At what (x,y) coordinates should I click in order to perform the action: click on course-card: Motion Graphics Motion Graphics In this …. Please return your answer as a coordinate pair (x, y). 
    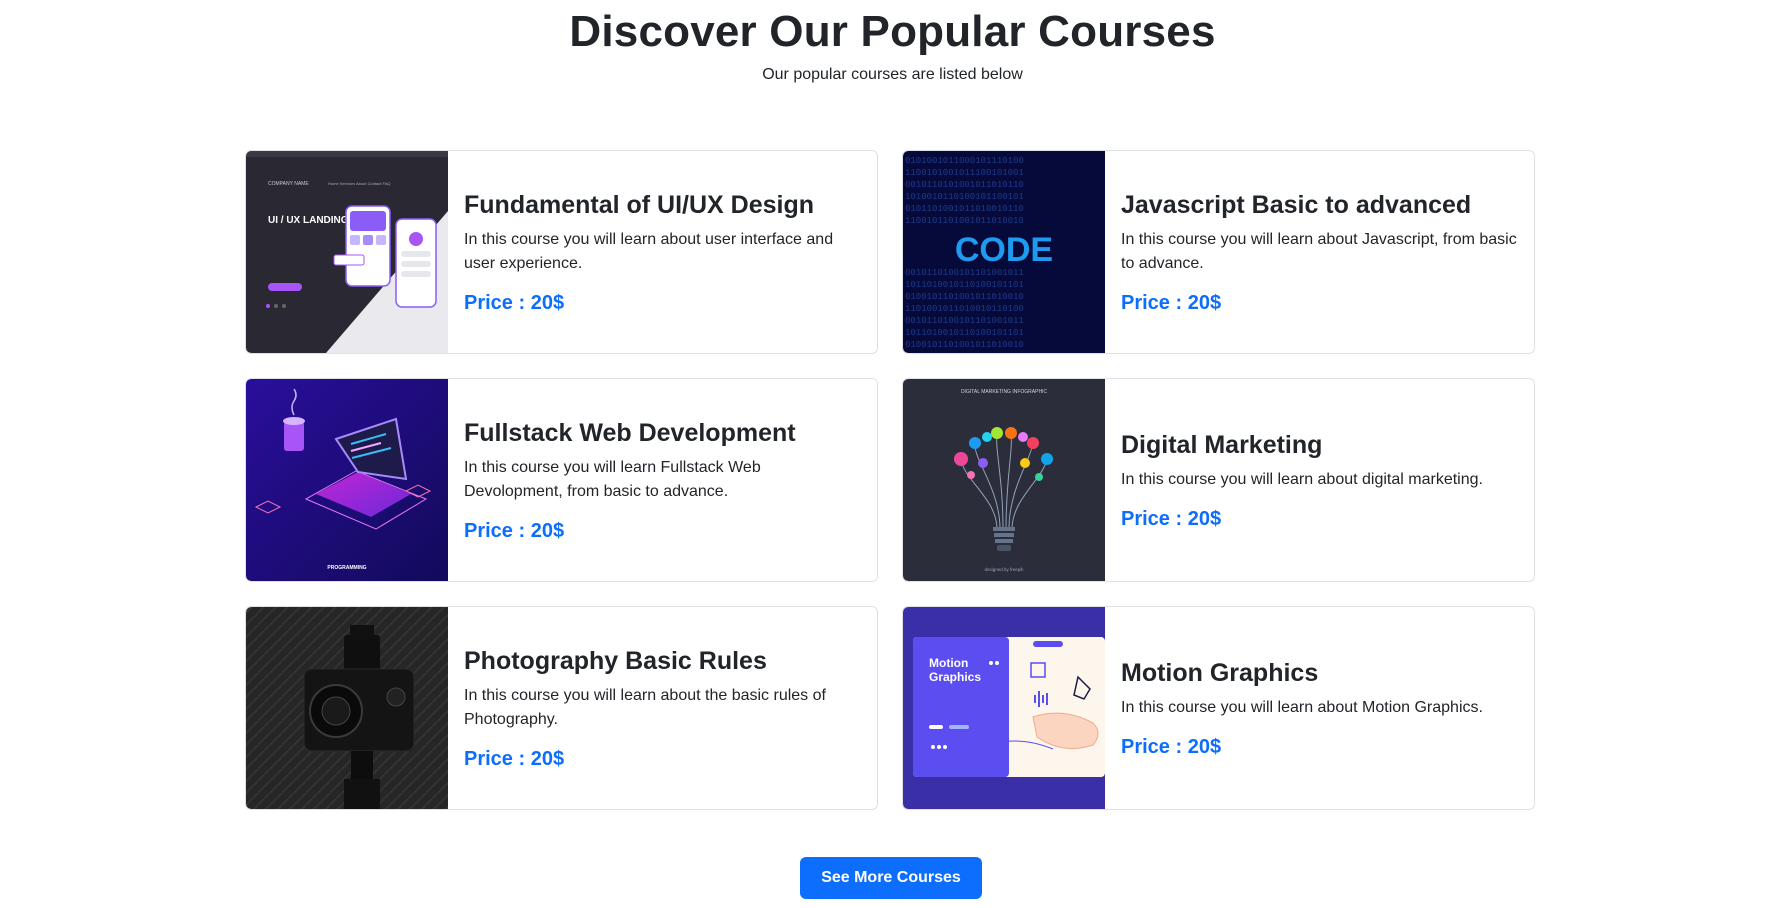
    Looking at the image, I should click on (1218, 708).